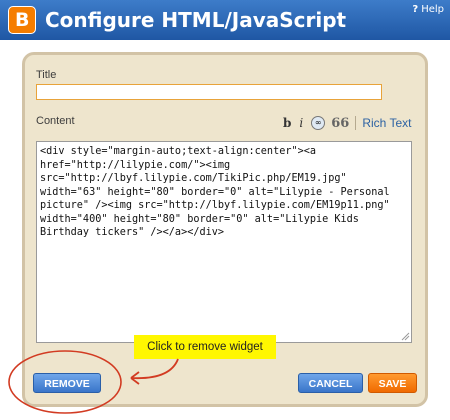 This screenshot has height=420, width=450. I want to click on help-icon: ?, so click(415, 9).